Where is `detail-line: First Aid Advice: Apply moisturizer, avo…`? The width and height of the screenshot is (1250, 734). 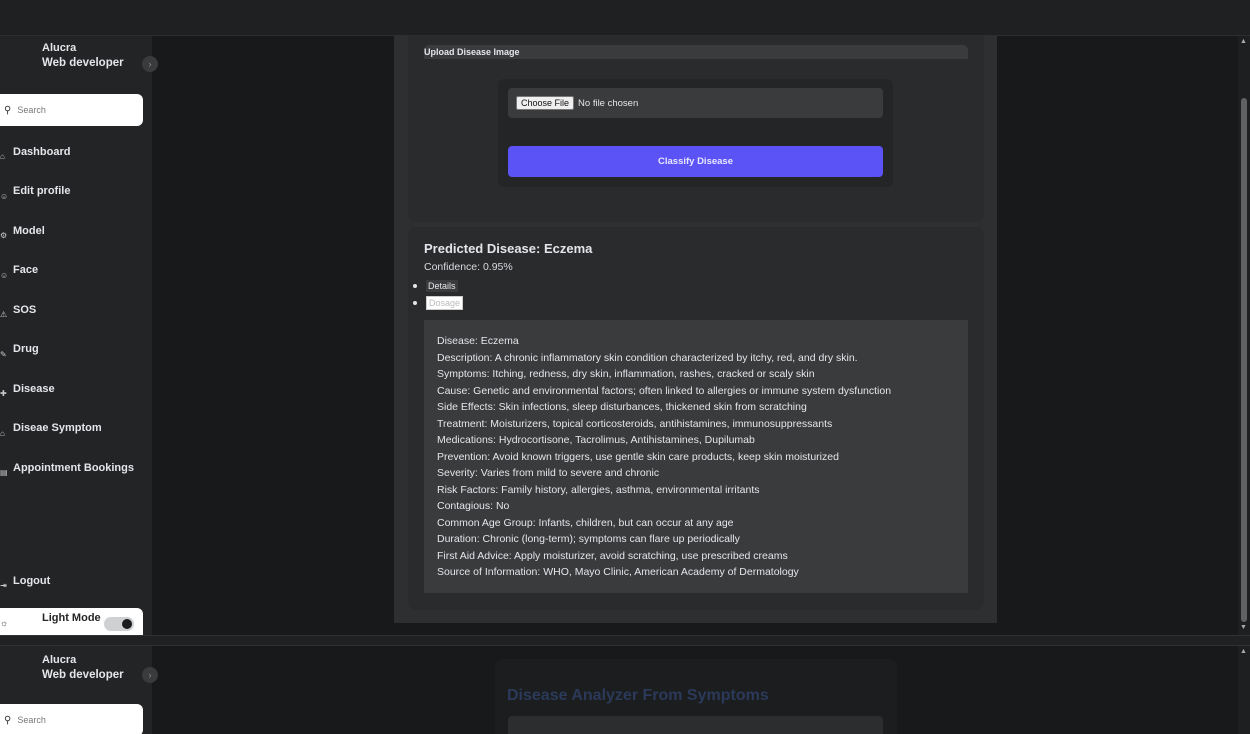 detail-line: First Aid Advice: Apply moisturizer, avo… is located at coordinates (612, 555).